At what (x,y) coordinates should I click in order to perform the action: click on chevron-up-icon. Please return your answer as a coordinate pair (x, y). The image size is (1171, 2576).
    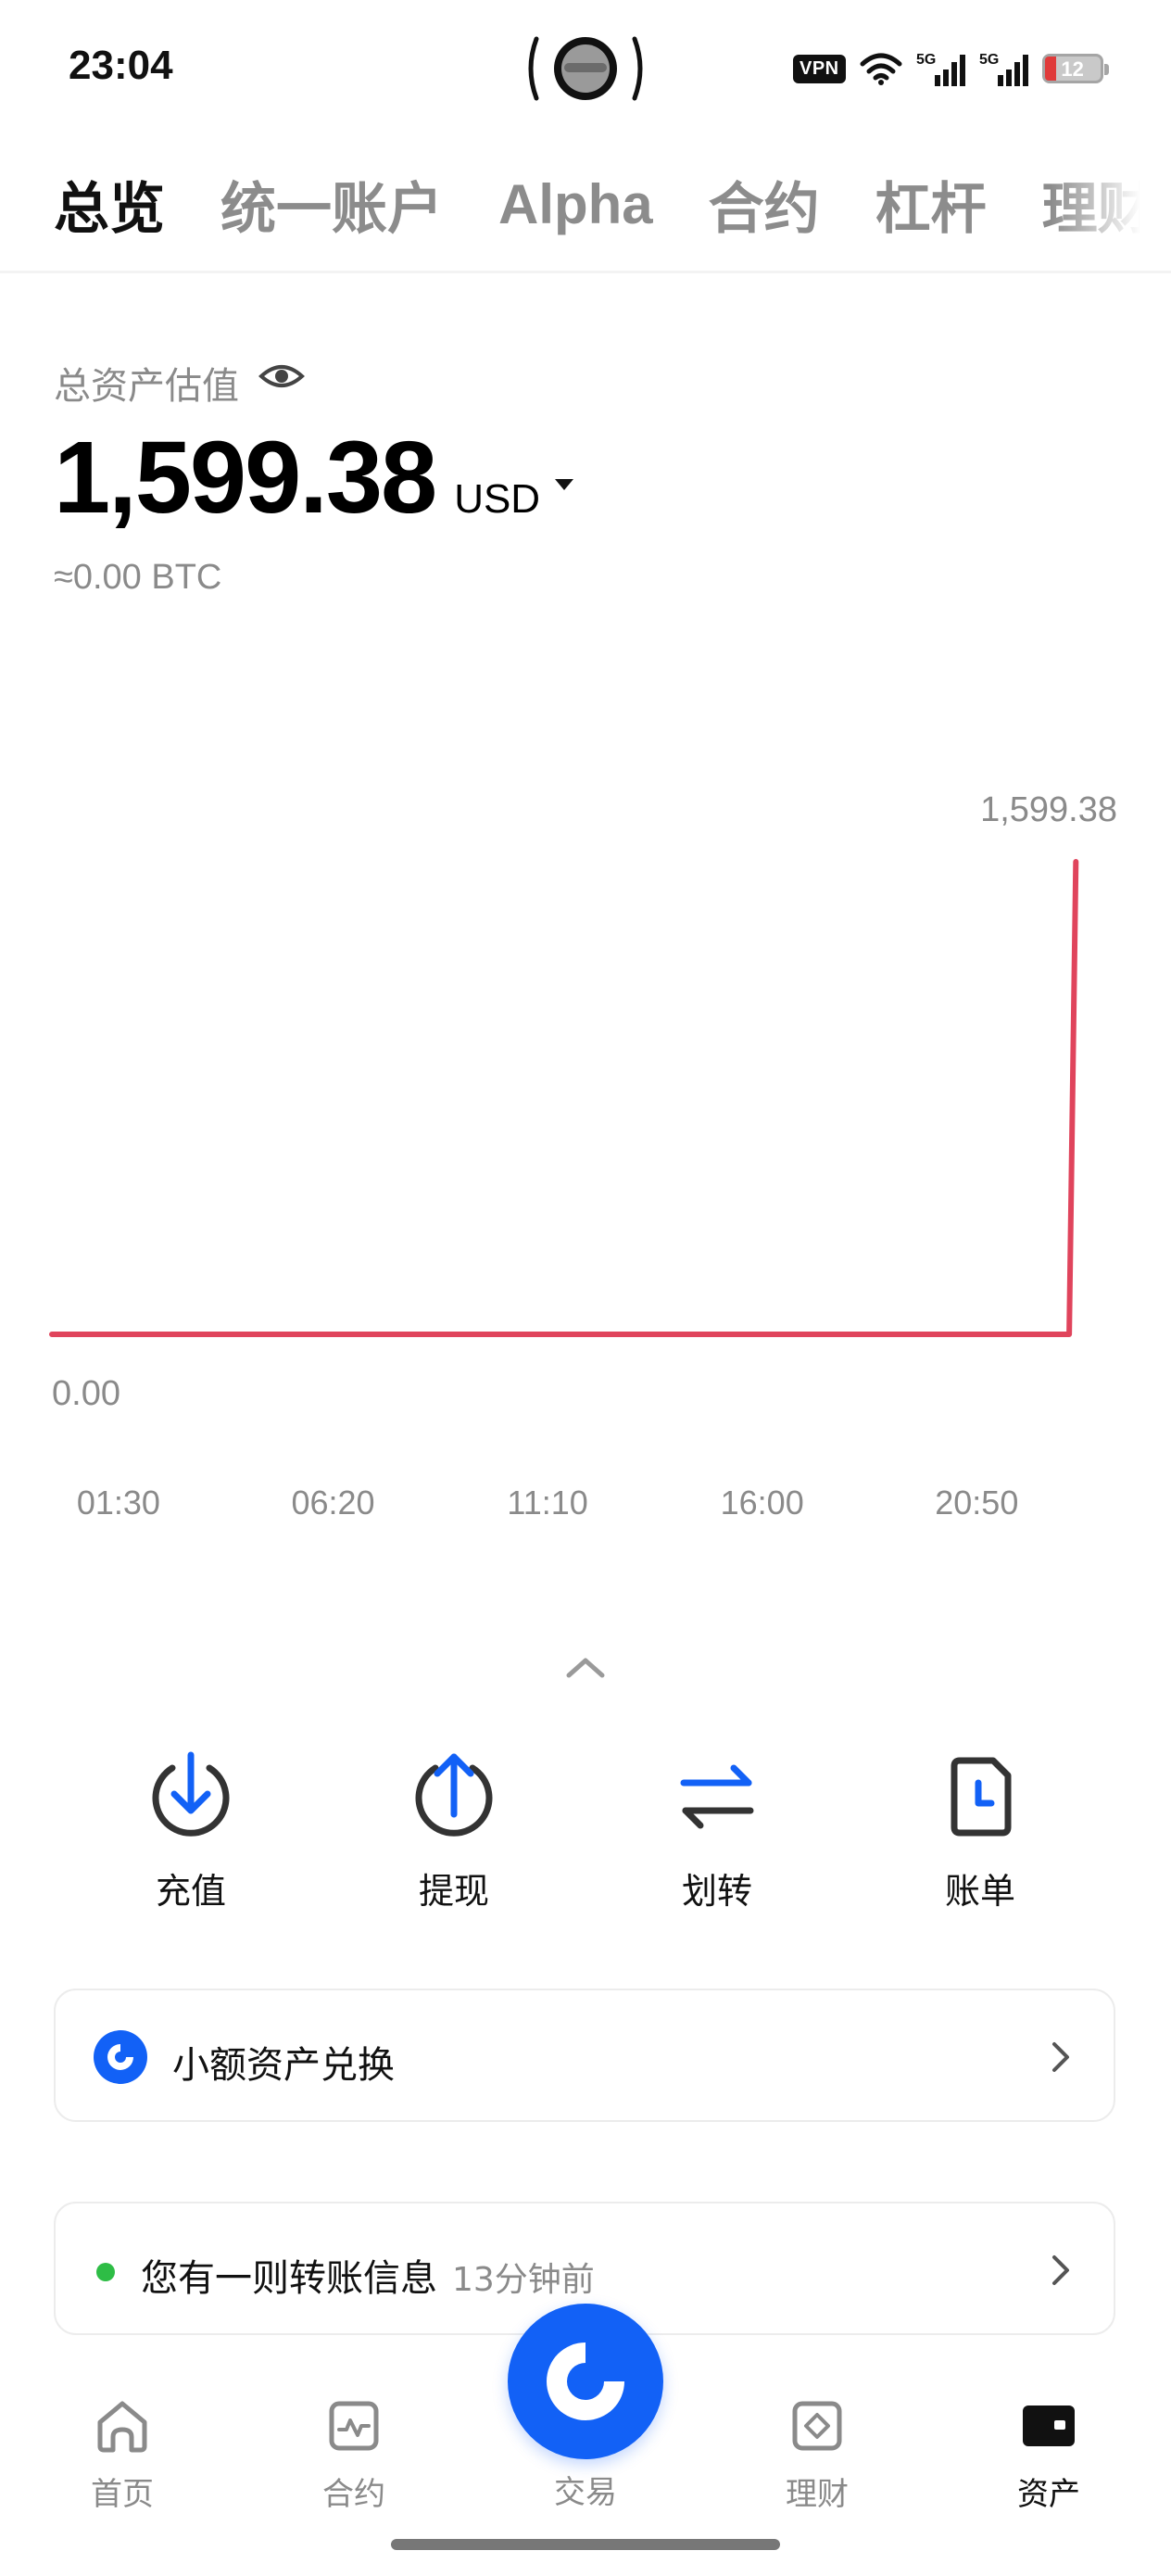
    Looking at the image, I should click on (585, 1667).